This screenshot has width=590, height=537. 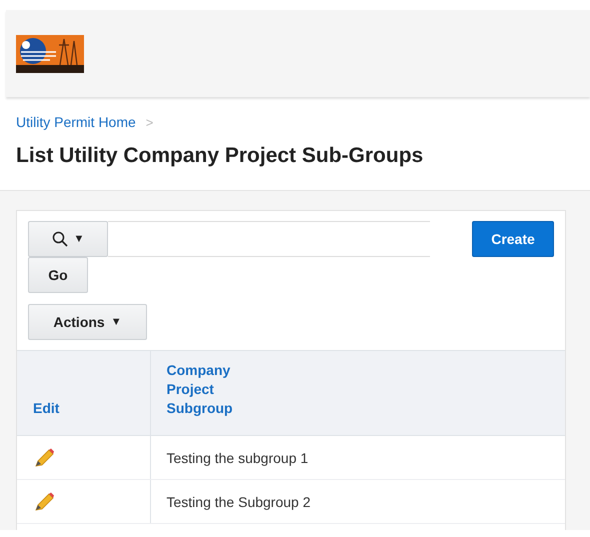 I want to click on search-menu-button: ▼, so click(x=68, y=239).